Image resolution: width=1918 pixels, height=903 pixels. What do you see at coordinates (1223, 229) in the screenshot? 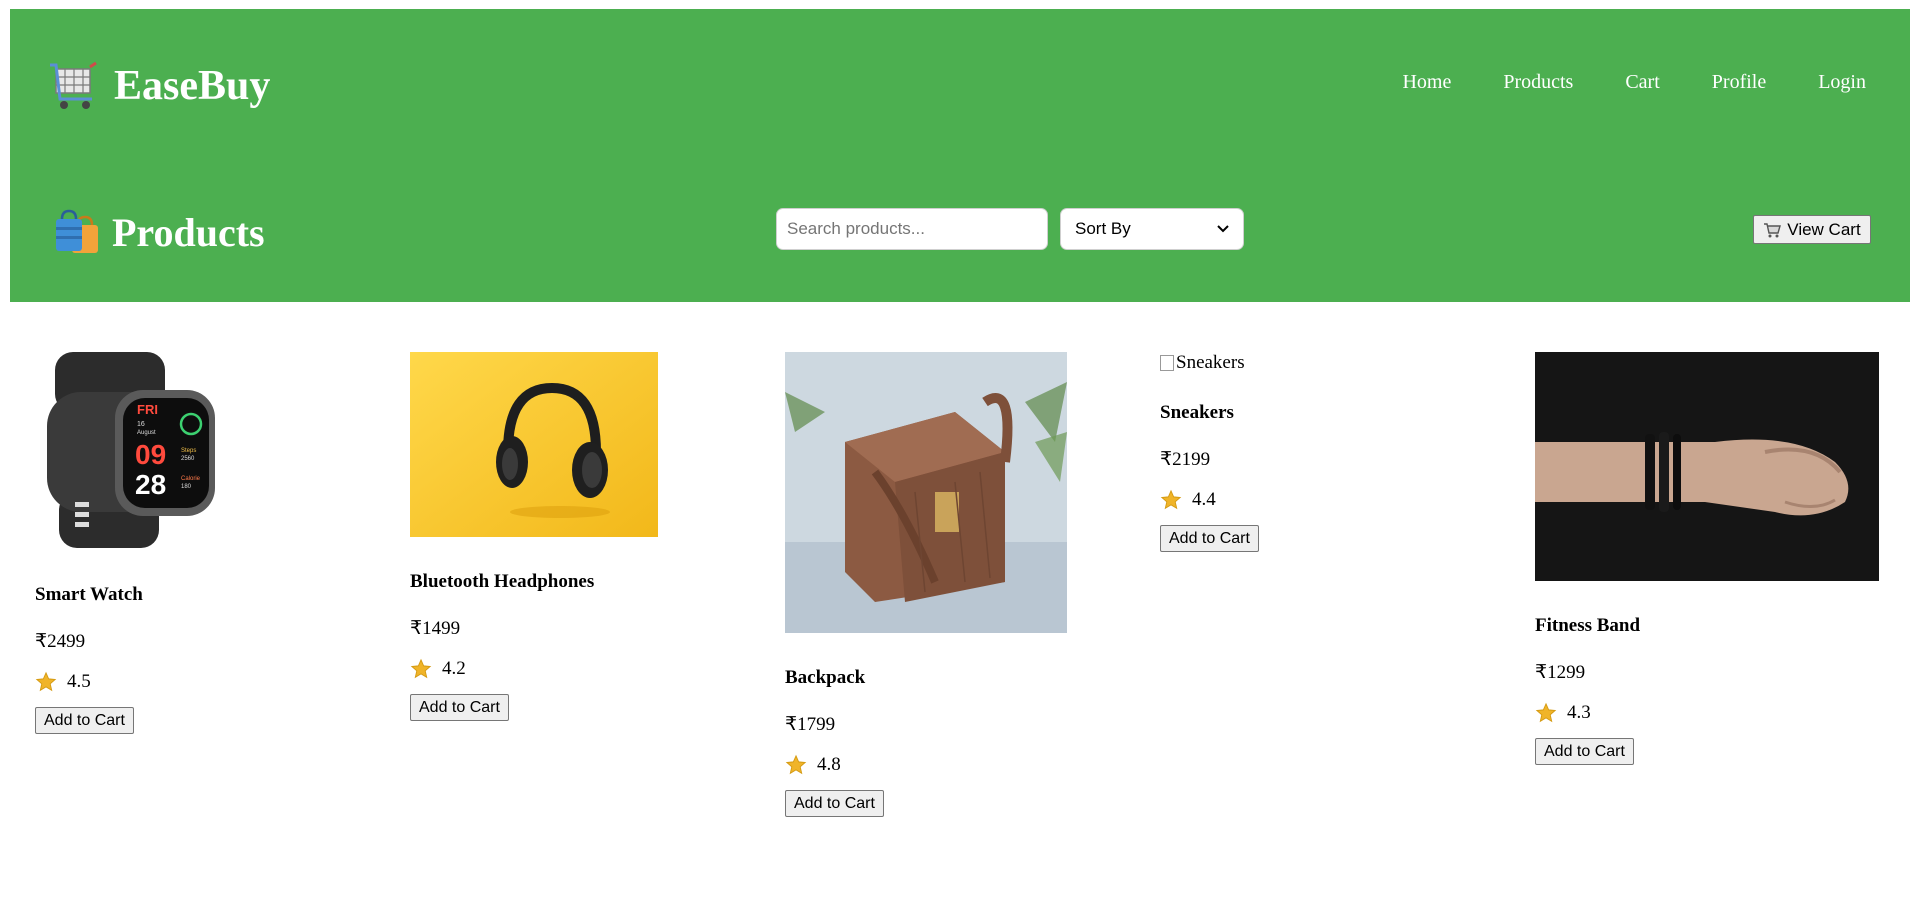
I see `chevron-down-icon` at bounding box center [1223, 229].